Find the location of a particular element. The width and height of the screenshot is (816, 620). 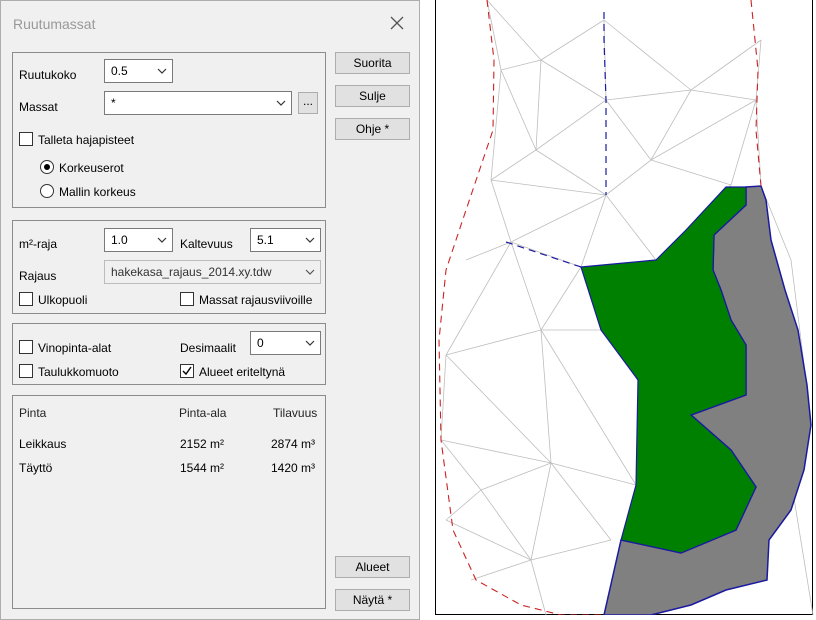

ulkopuoli-checkbox is located at coordinates (26, 299).